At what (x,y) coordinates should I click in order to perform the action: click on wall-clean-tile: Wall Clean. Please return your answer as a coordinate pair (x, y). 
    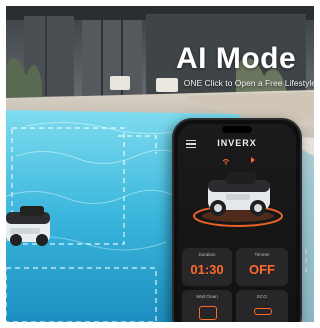
    Looking at the image, I should click on (207, 306).